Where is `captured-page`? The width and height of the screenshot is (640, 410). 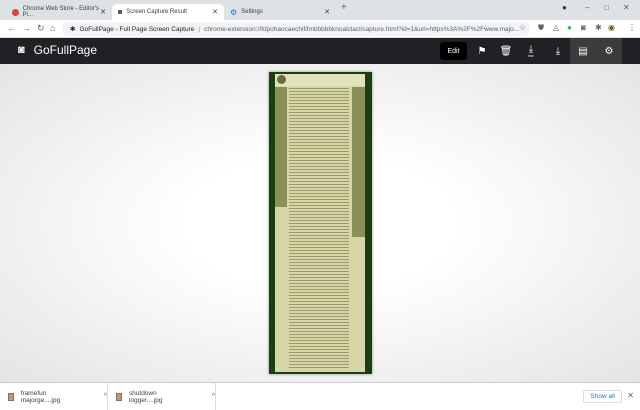 captured-page is located at coordinates (320, 223).